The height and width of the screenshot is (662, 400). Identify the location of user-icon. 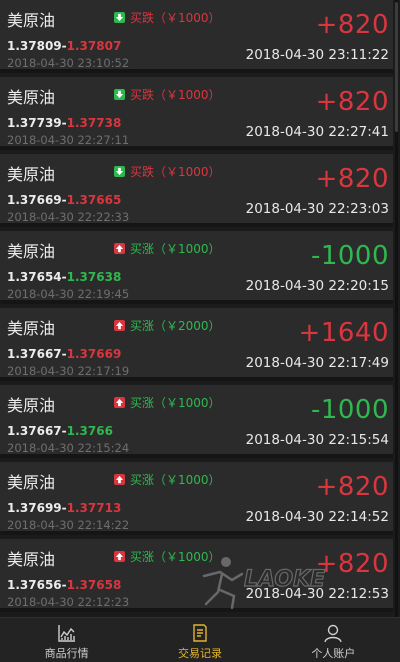
(333, 635).